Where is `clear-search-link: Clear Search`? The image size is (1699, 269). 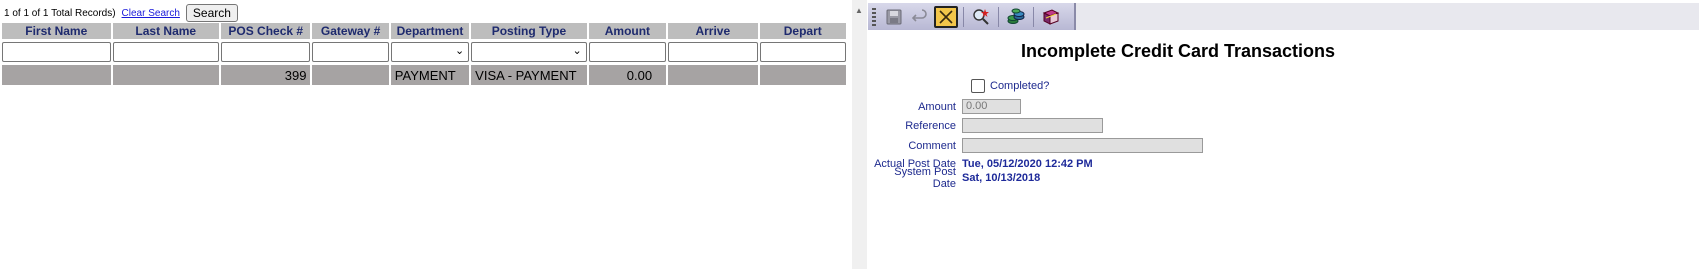 clear-search-link: Clear Search is located at coordinates (151, 13).